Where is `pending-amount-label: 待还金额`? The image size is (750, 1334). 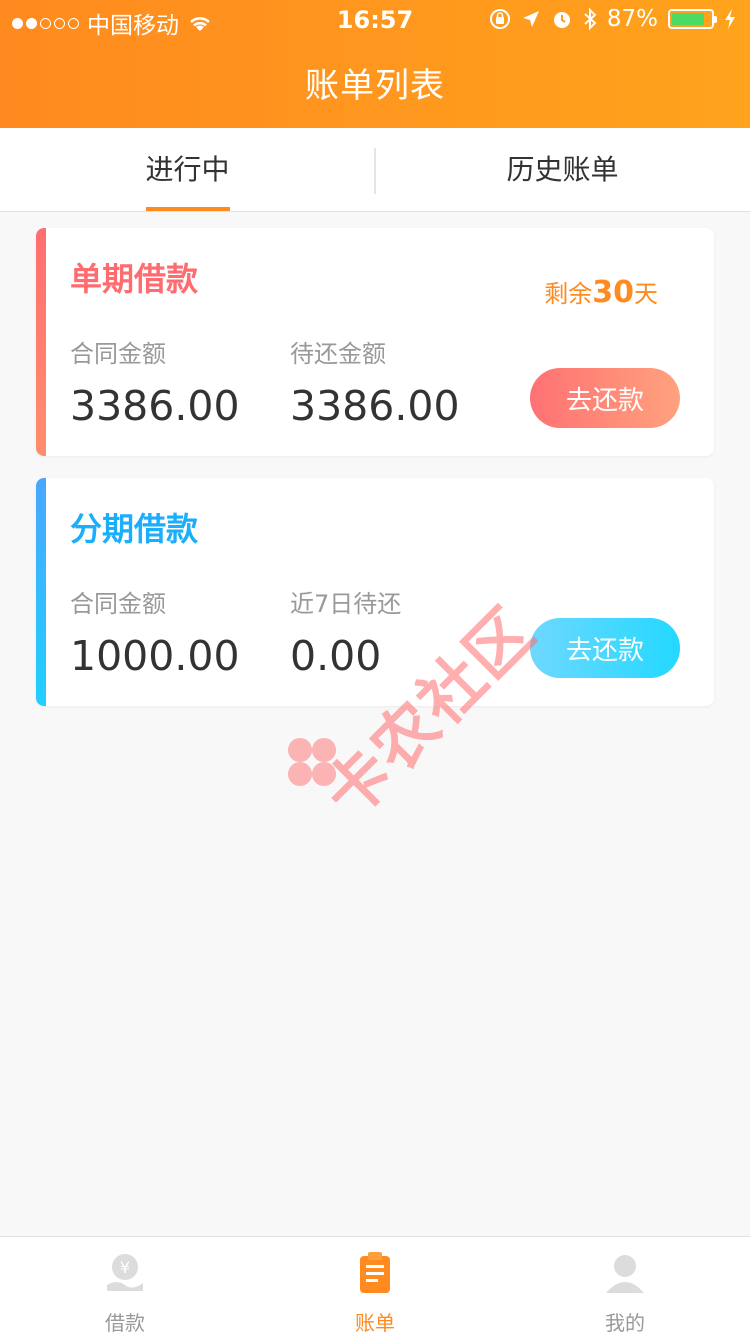
pending-amount-label: 待还金额 is located at coordinates (338, 354).